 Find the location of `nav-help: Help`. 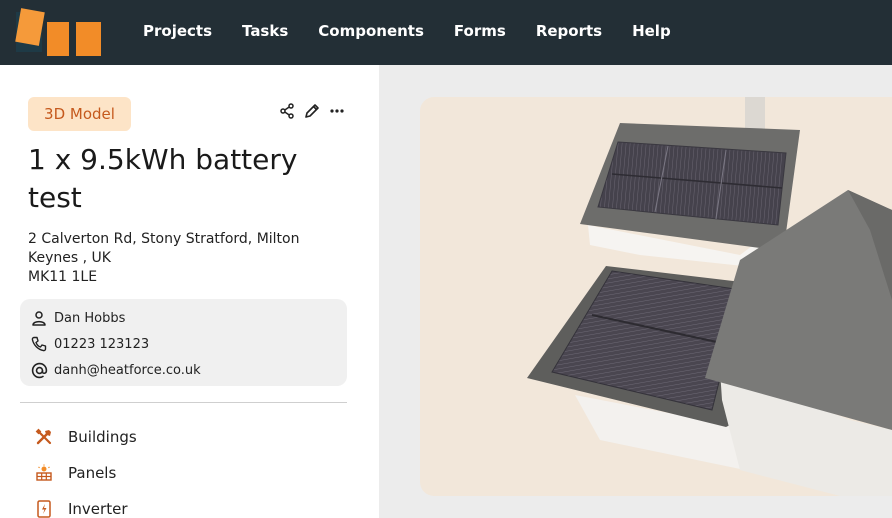

nav-help: Help is located at coordinates (651, 31).